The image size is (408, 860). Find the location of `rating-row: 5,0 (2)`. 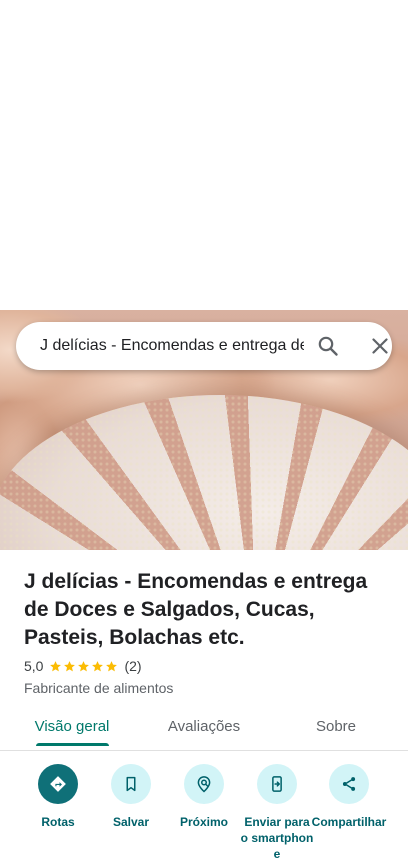

rating-row: 5,0 (2) is located at coordinates (83, 666).